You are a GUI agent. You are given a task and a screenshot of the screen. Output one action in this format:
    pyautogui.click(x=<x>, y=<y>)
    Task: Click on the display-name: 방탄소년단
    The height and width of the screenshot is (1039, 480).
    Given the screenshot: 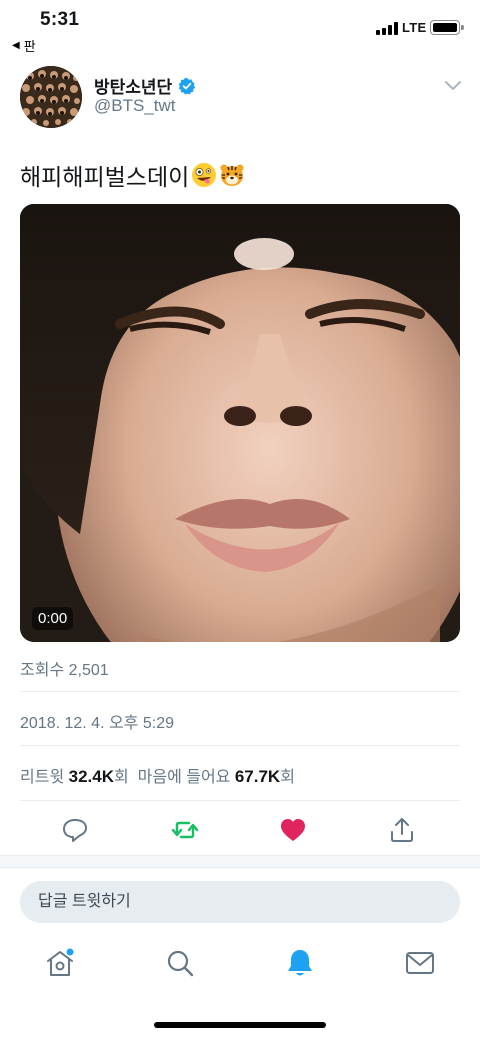 What is the action you would take?
    pyautogui.click(x=145, y=85)
    